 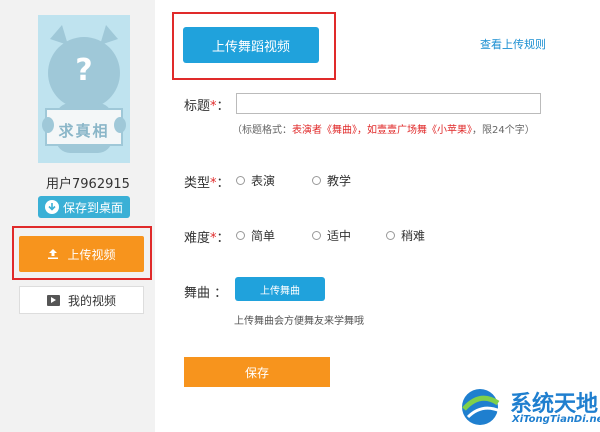 I want to click on title-format-hint: （标题格式：表演者《舞曲》，如壹壹广场舞《小苹果》，限24个字）, so click(x=383, y=128).